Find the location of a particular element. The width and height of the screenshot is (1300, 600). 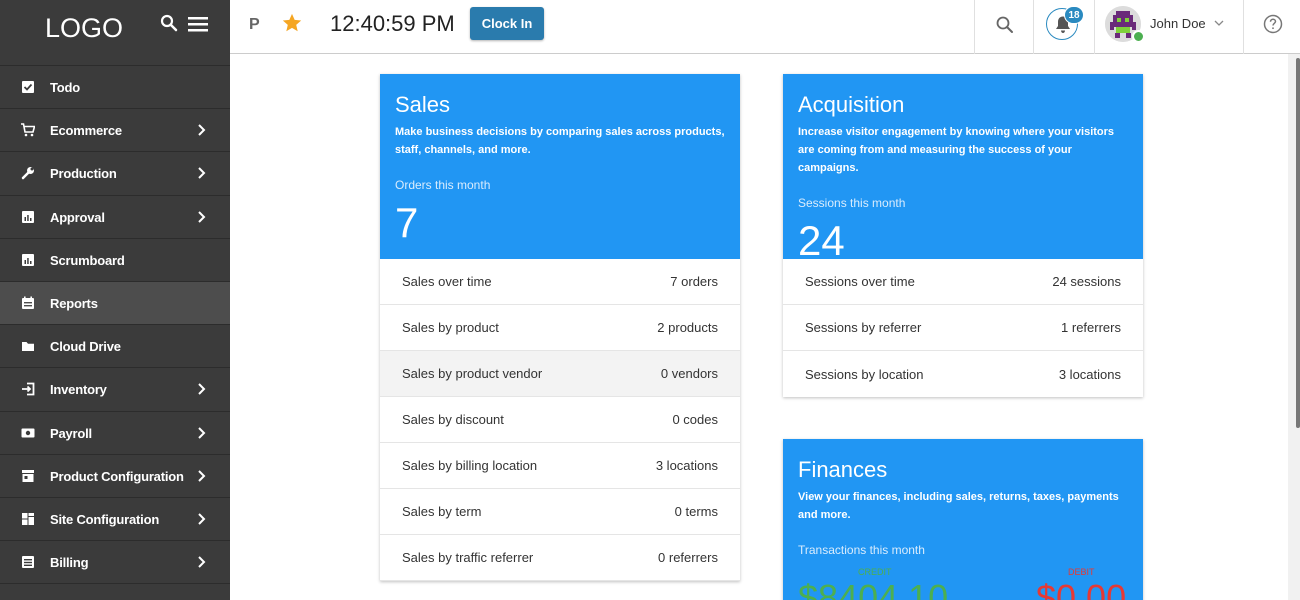

report-label: Sales by billing location is located at coordinates (470, 465).